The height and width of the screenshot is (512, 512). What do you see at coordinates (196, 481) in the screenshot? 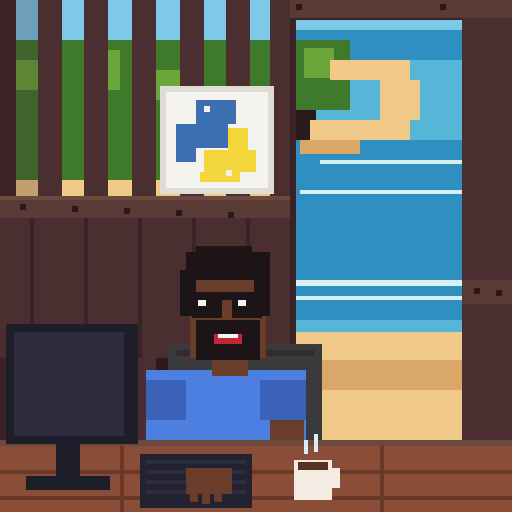
I see `keyboard` at bounding box center [196, 481].